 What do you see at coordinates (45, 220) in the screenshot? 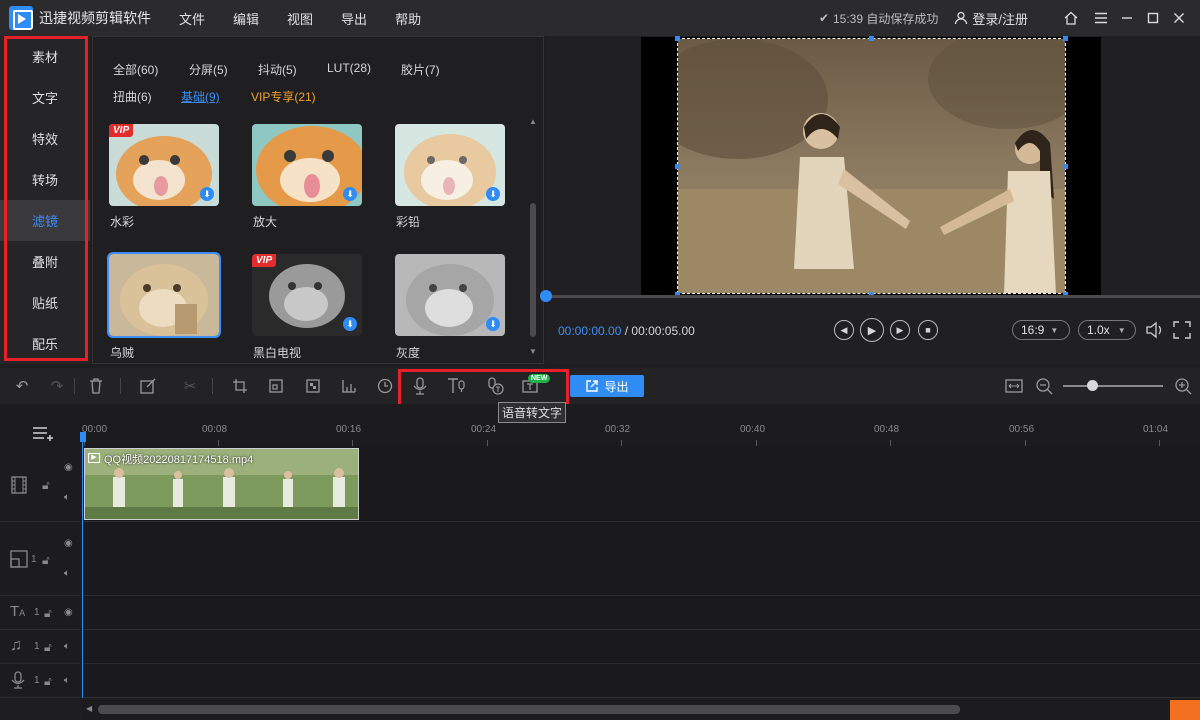
I see `category-filters: 滤镜` at bounding box center [45, 220].